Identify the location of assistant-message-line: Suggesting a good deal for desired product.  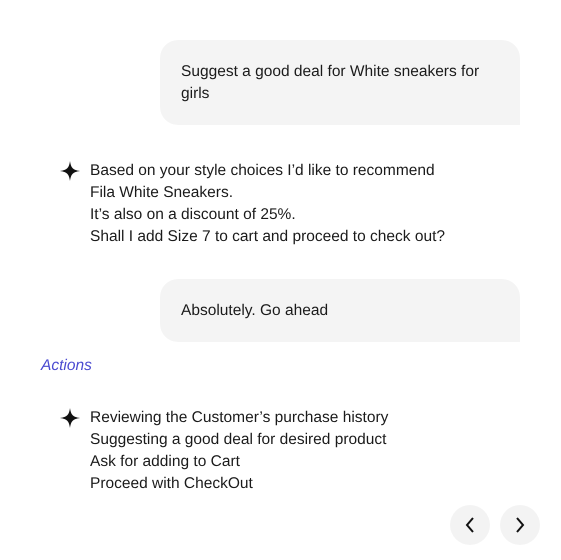
(239, 440).